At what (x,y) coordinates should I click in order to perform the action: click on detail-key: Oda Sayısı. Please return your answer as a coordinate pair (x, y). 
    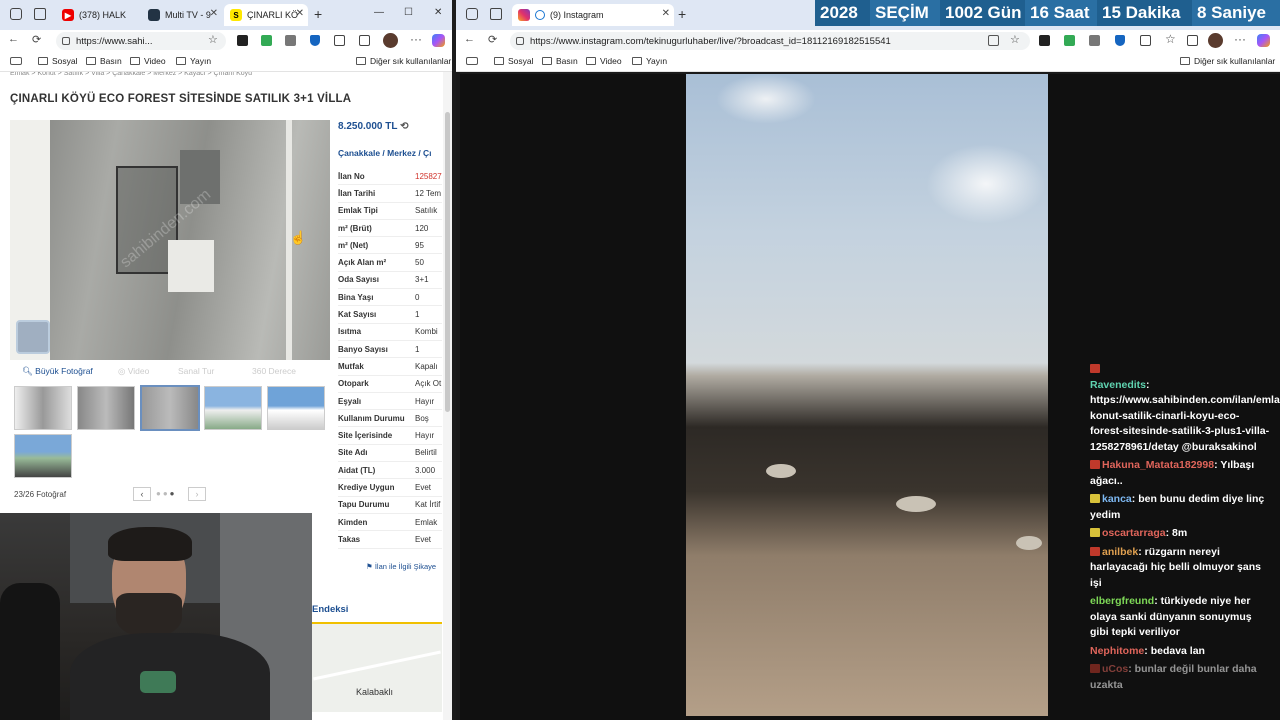
    Looking at the image, I should click on (358, 280).